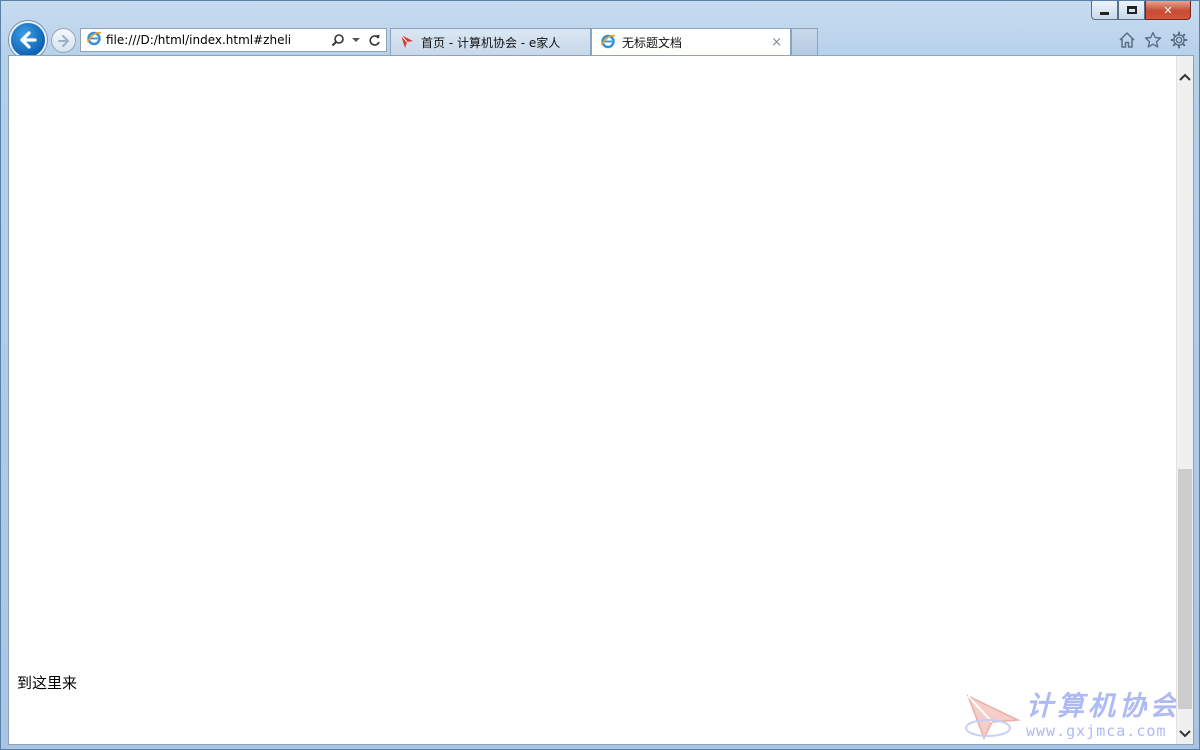 The height and width of the screenshot is (750, 1200). I want to click on back-arrow-icon, so click(28, 40).